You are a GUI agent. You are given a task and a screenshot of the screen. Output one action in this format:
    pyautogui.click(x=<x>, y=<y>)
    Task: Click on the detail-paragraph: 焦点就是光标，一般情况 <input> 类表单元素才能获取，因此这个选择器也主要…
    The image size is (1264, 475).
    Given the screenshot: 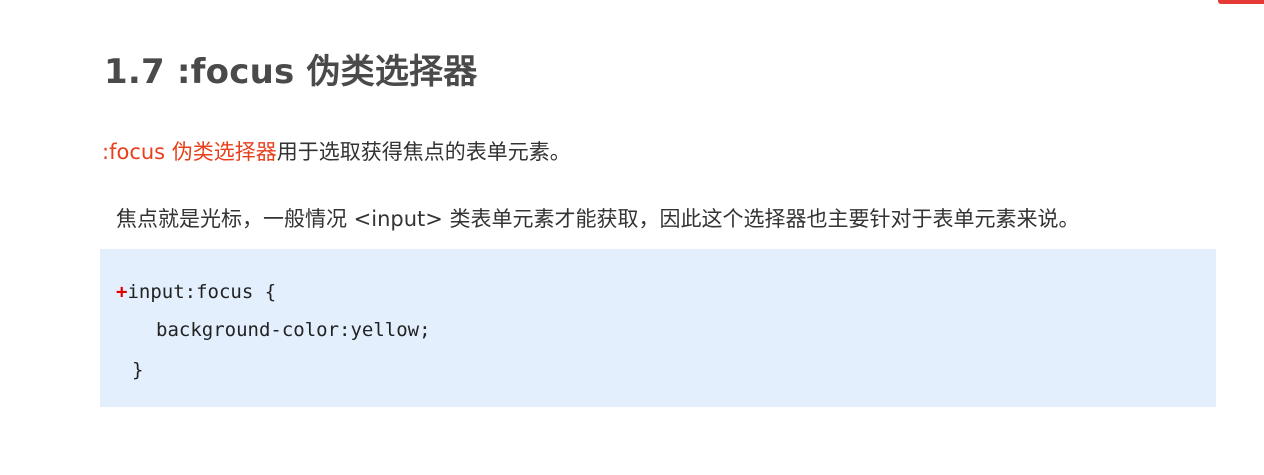 What is the action you would take?
    pyautogui.click(x=598, y=219)
    